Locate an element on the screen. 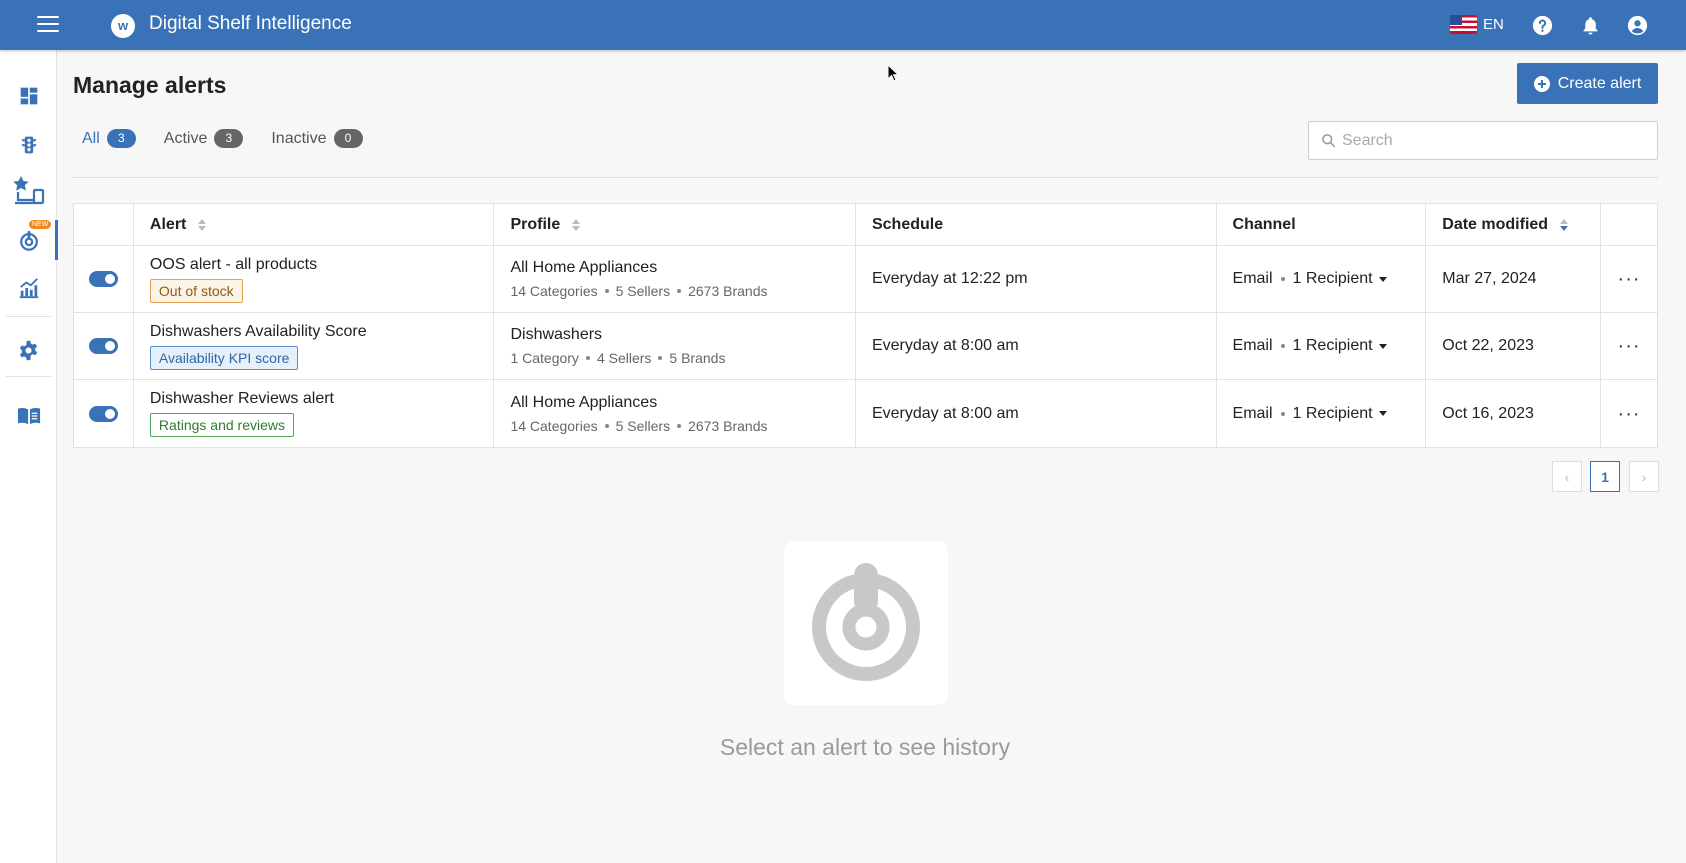 This screenshot has width=1686, height=863. trend-chart-icon is located at coordinates (28, 288).